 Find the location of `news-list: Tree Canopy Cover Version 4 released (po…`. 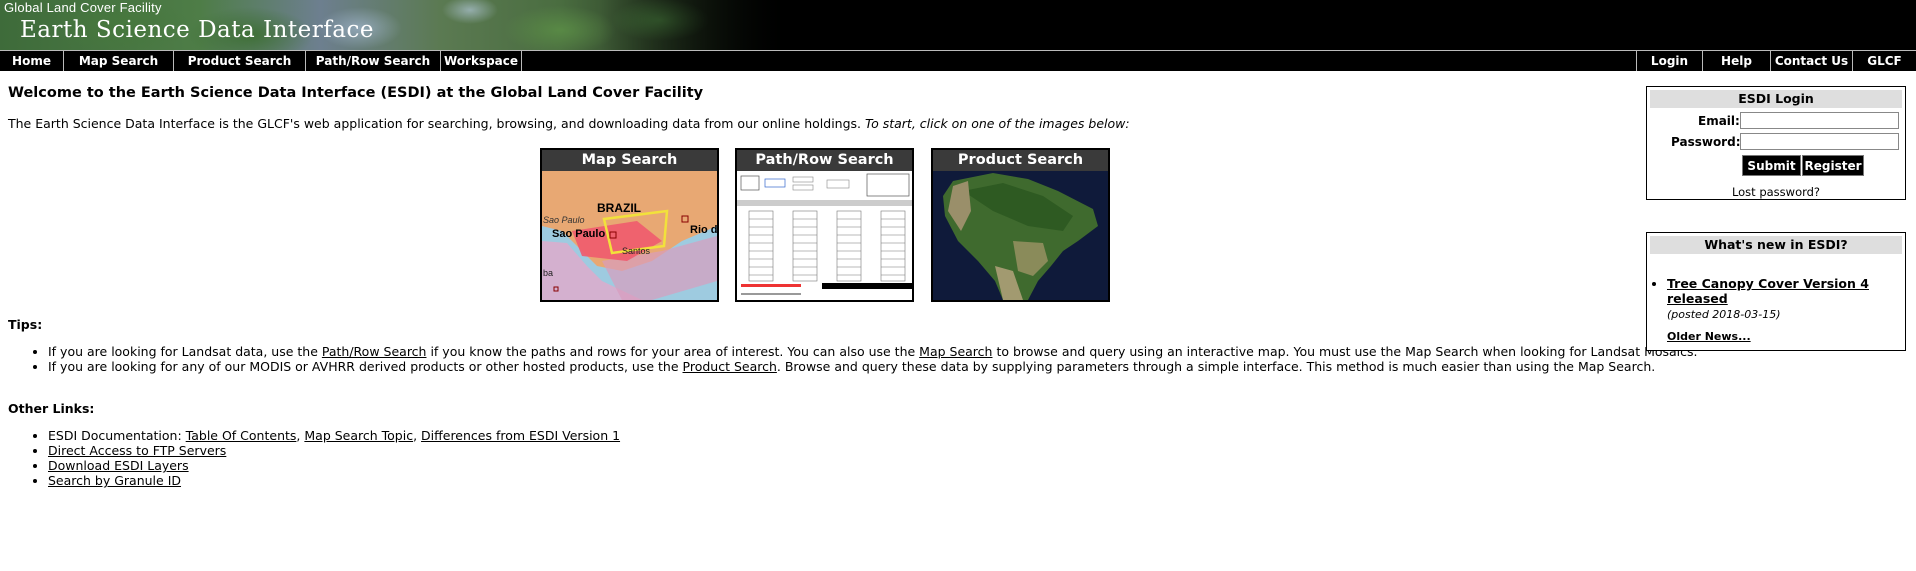

news-list: Tree Canopy Cover Version 4 released (po… is located at coordinates (1779, 299).